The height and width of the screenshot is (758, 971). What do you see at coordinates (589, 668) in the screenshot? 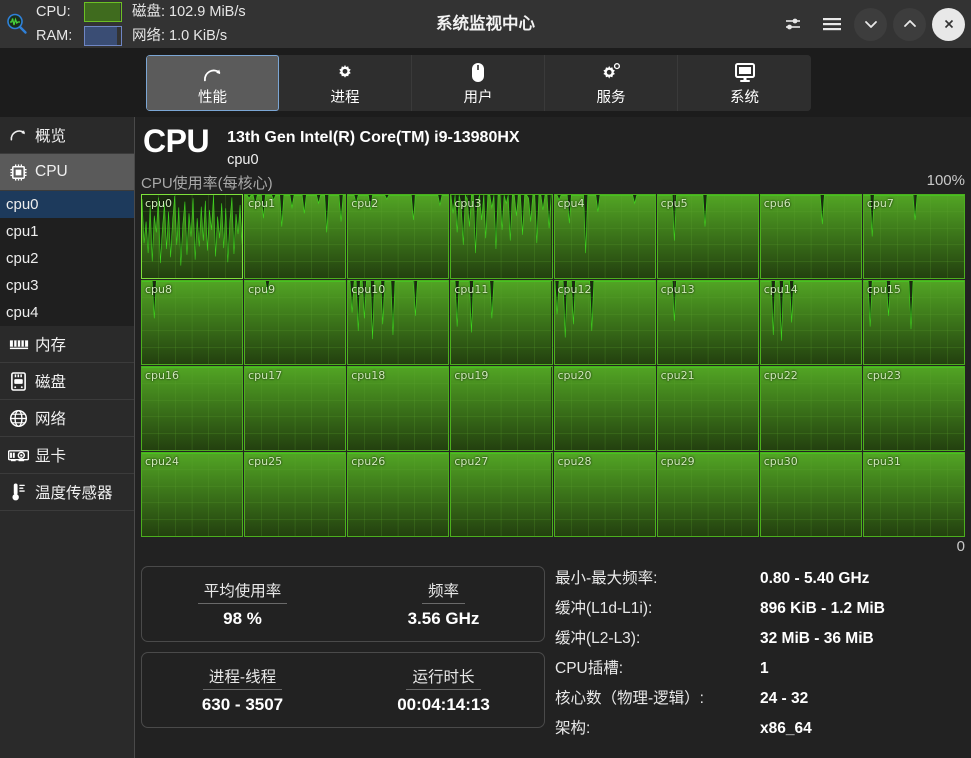
I see `info-key: CPU插槽:` at bounding box center [589, 668].